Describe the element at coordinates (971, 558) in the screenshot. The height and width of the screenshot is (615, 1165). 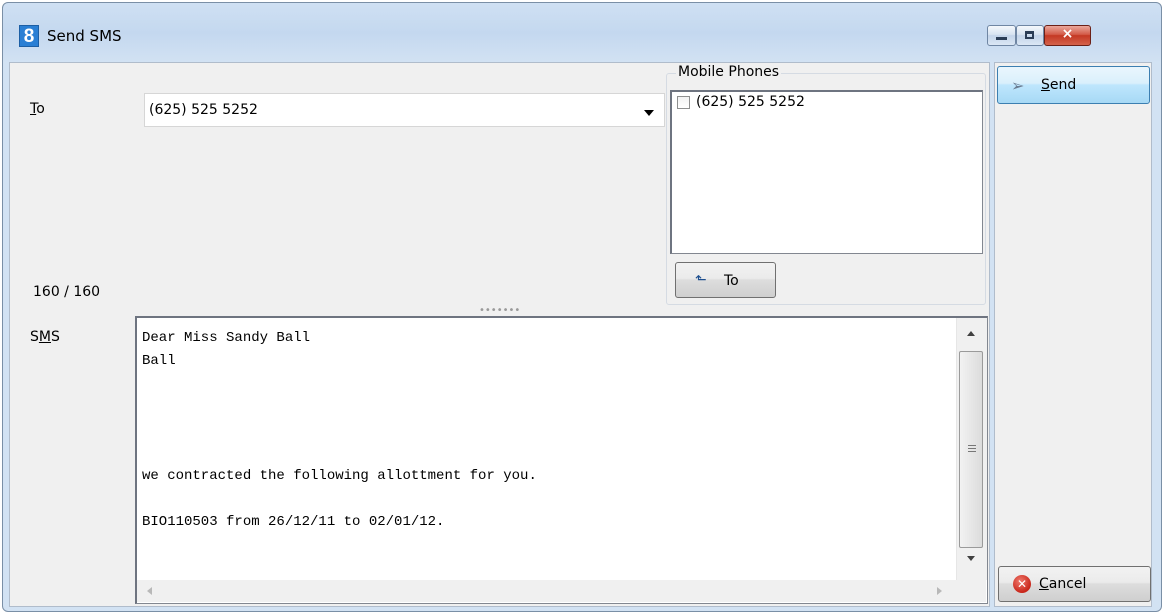
I see `scroll-down-icon` at that location.